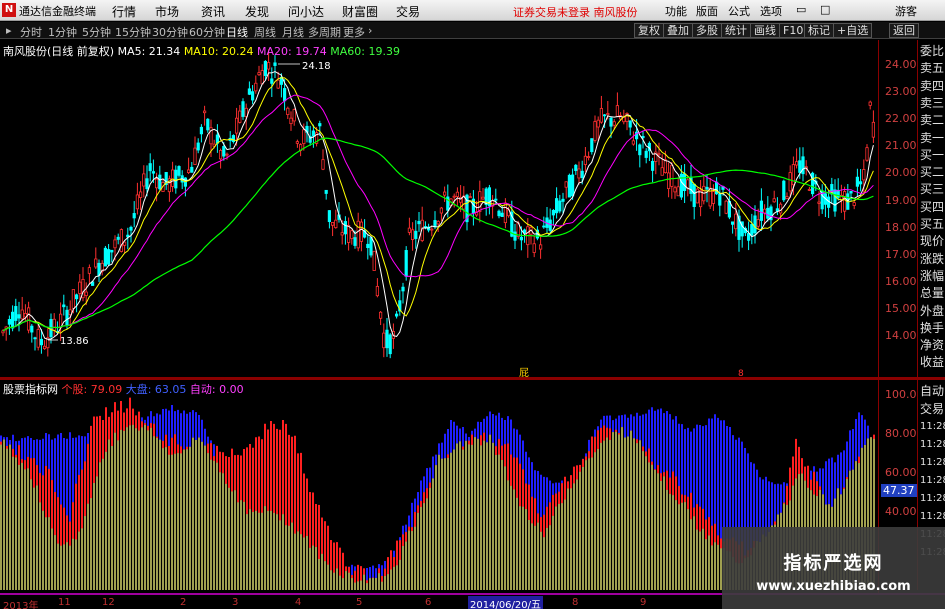 The image size is (945, 609). I want to click on menu-caifuquan: 财富圈, so click(360, 11).